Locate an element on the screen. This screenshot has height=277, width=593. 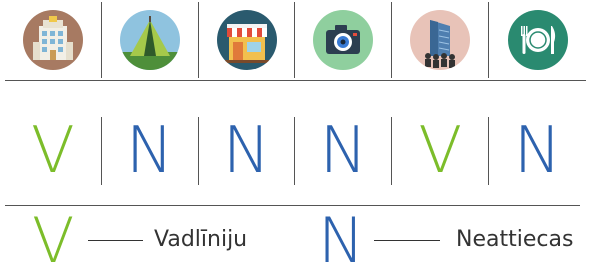
legend-n-label: Neattiecas is located at coordinates (515, 239).